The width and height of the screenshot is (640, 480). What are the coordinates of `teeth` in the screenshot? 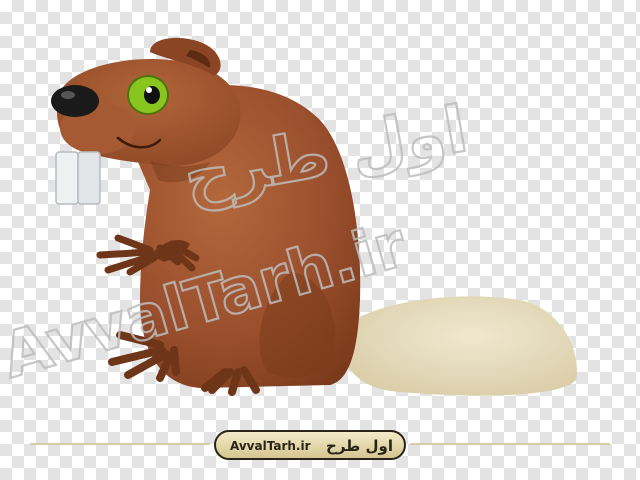 It's located at (78, 178).